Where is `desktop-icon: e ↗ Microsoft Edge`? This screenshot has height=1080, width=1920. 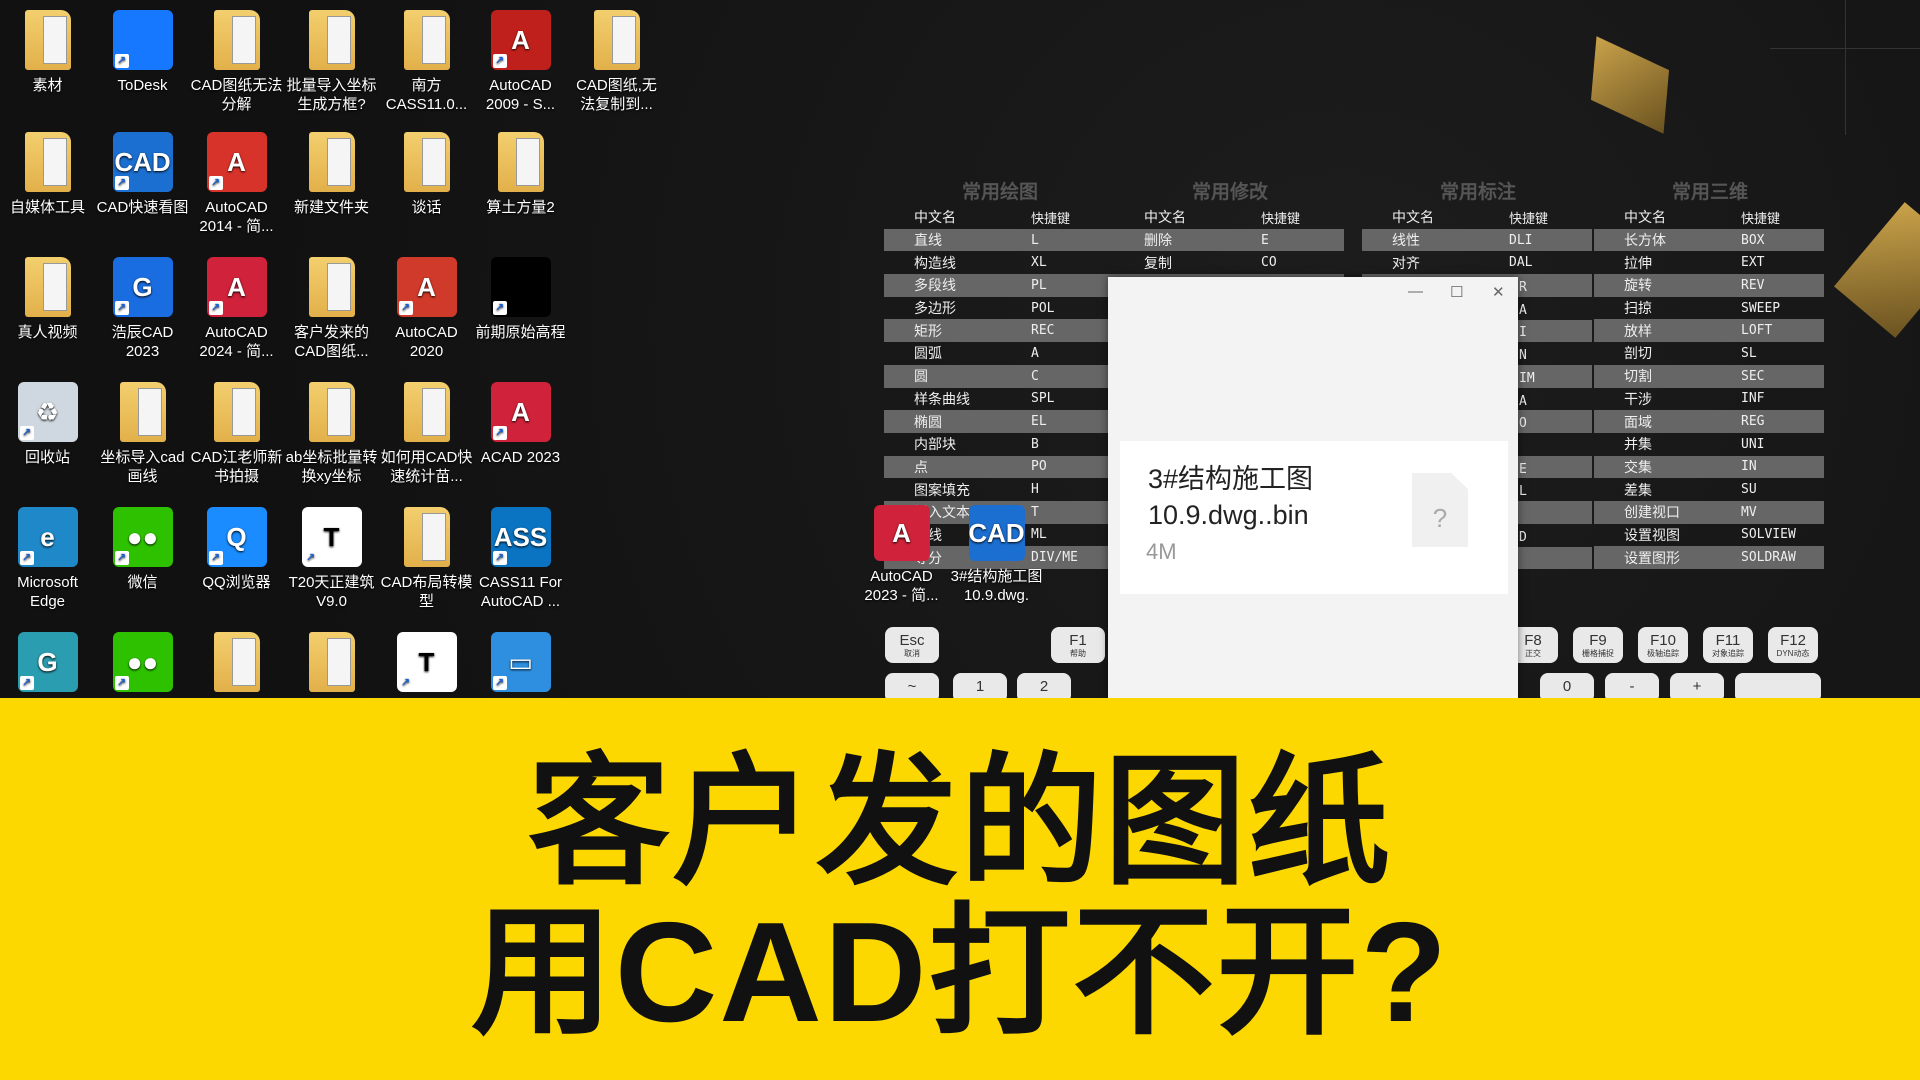 desktop-icon: e ↗ Microsoft Edge is located at coordinates (47, 559).